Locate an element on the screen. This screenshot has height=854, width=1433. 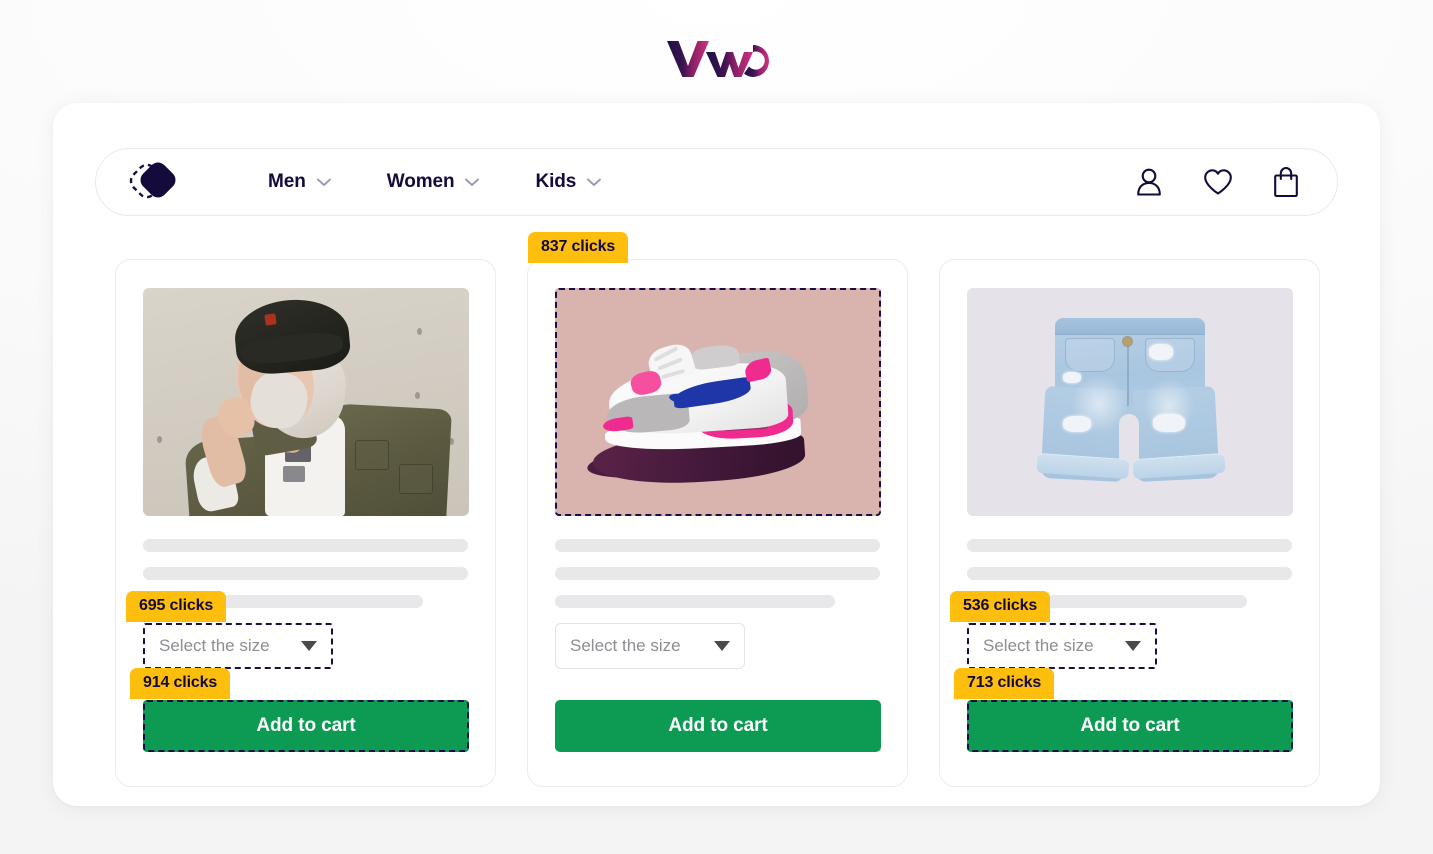
click-badge-size-select: 695 clicks is located at coordinates (176, 606).